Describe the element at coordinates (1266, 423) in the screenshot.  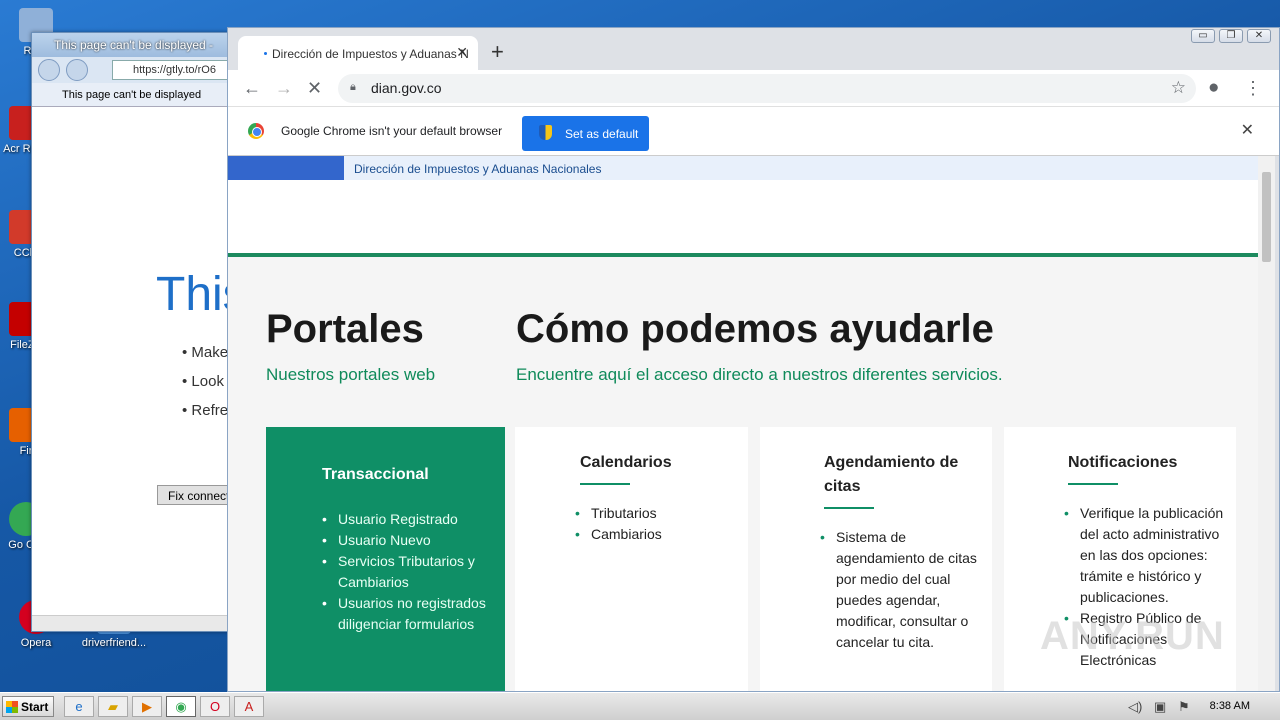
I see `page-vertical-scrollbar` at that location.